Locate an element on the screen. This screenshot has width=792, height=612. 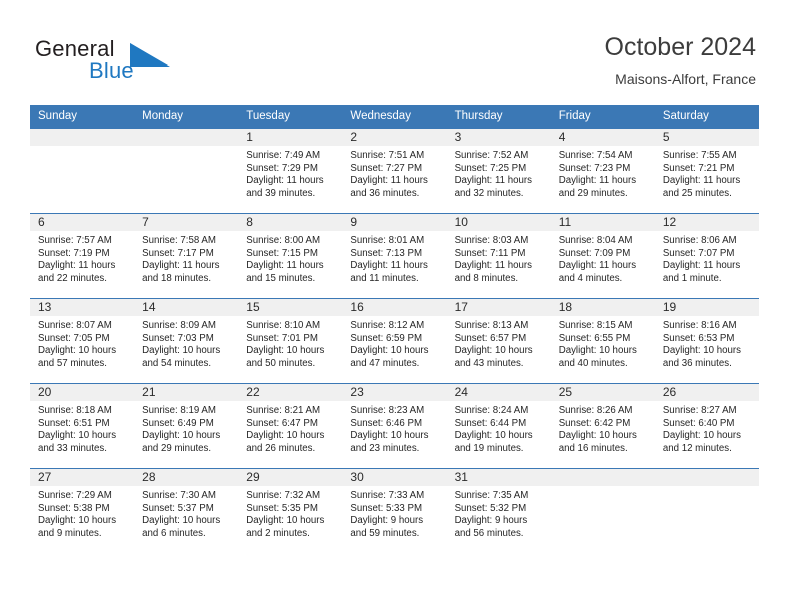
sunrise-text: Sunrise: 8:13 AM is located at coordinates (491, 325).